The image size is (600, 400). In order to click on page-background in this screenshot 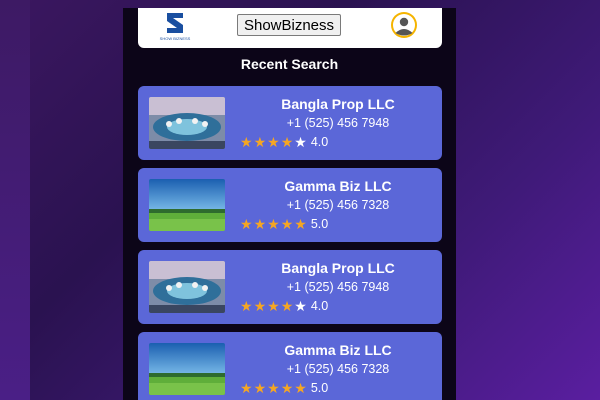, I will do `click(15, 200)`.